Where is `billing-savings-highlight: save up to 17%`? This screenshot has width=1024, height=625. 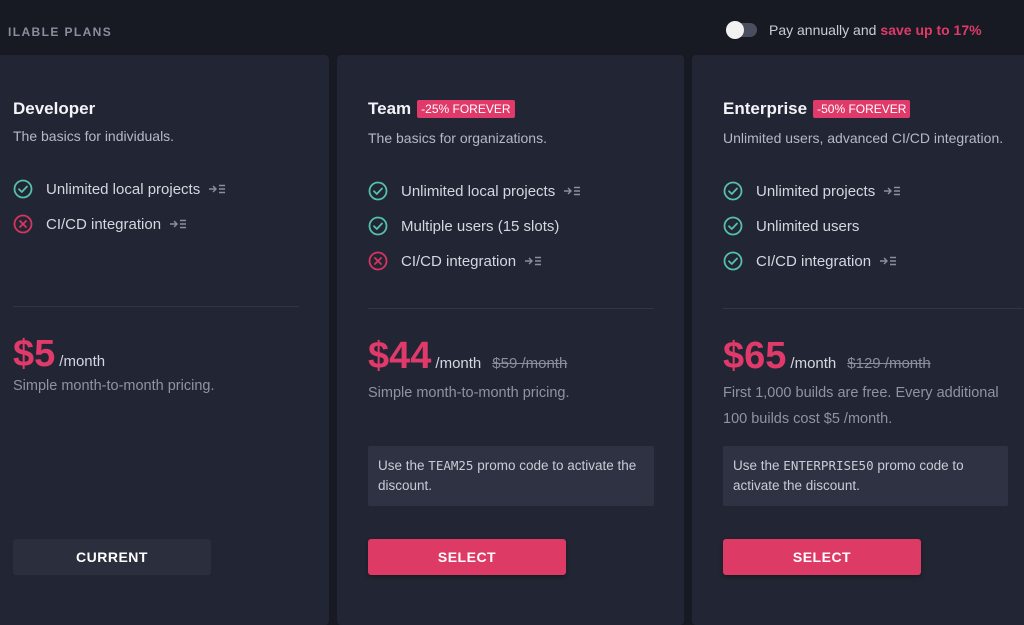
billing-savings-highlight: save up to 17% is located at coordinates (931, 30).